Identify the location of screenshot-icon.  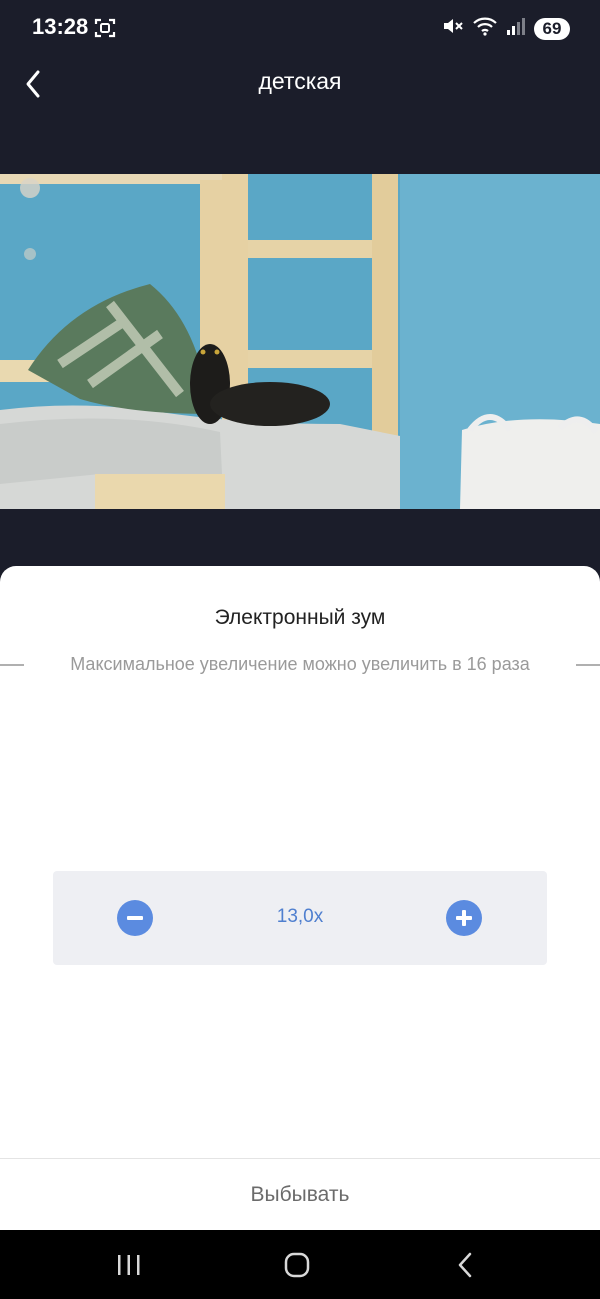
(105, 30).